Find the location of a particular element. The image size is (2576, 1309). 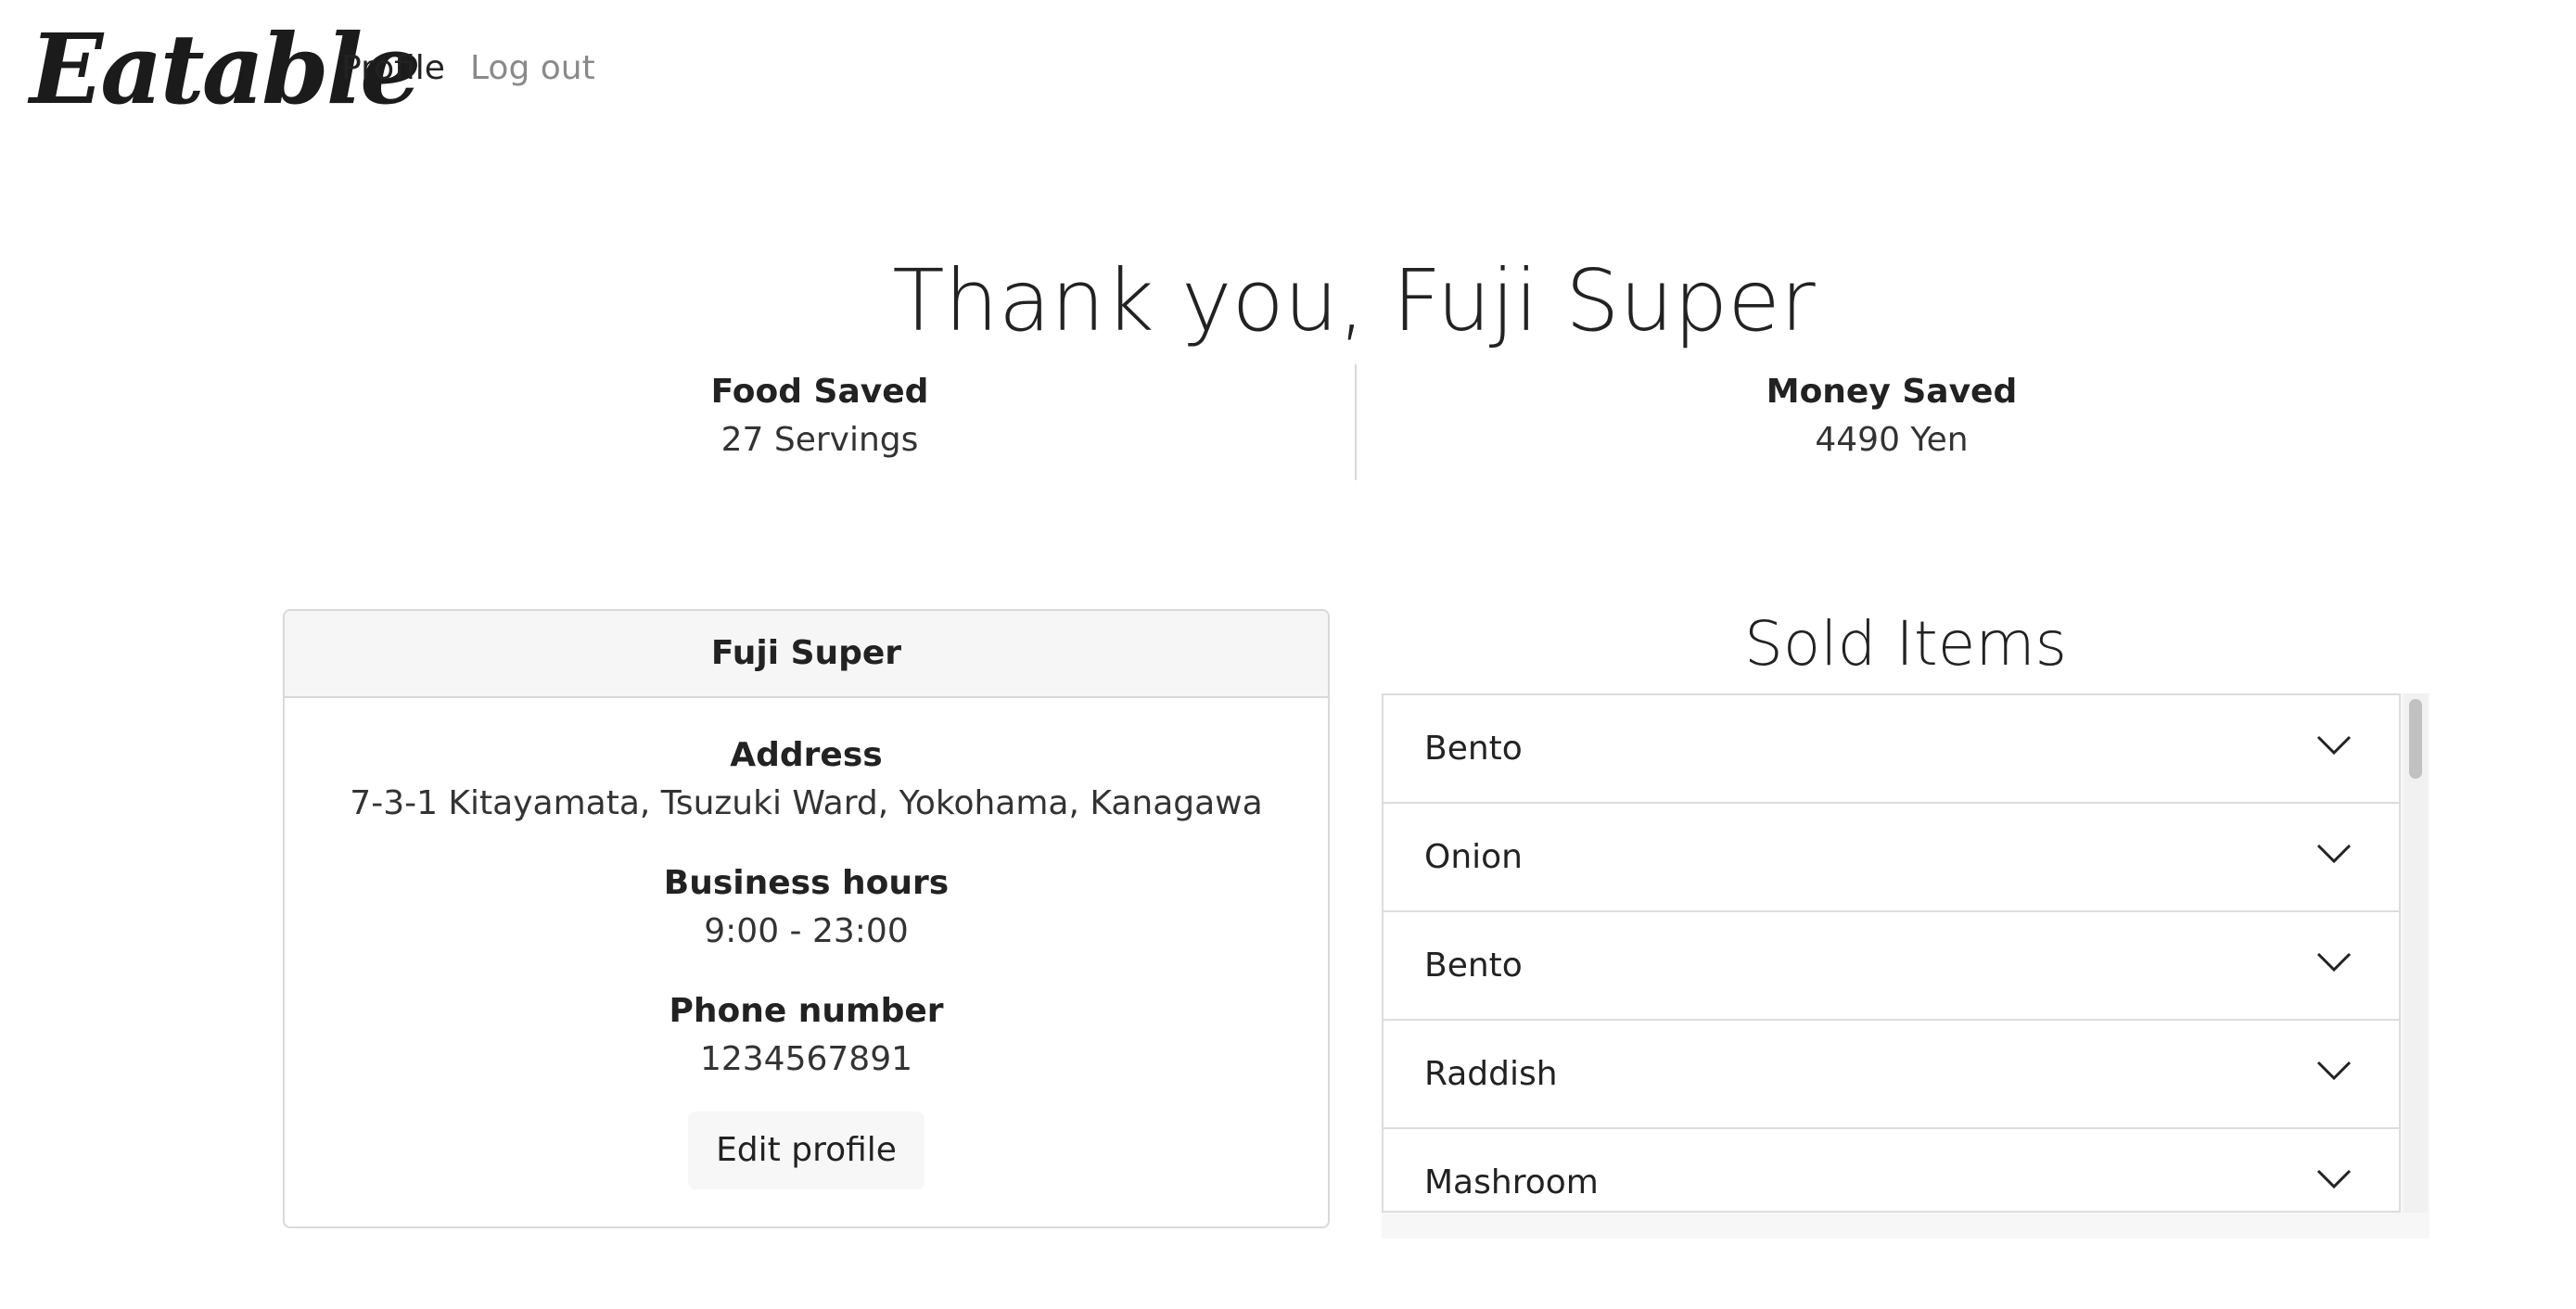

sold-item-row: Raddish is located at coordinates (1892, 1075).